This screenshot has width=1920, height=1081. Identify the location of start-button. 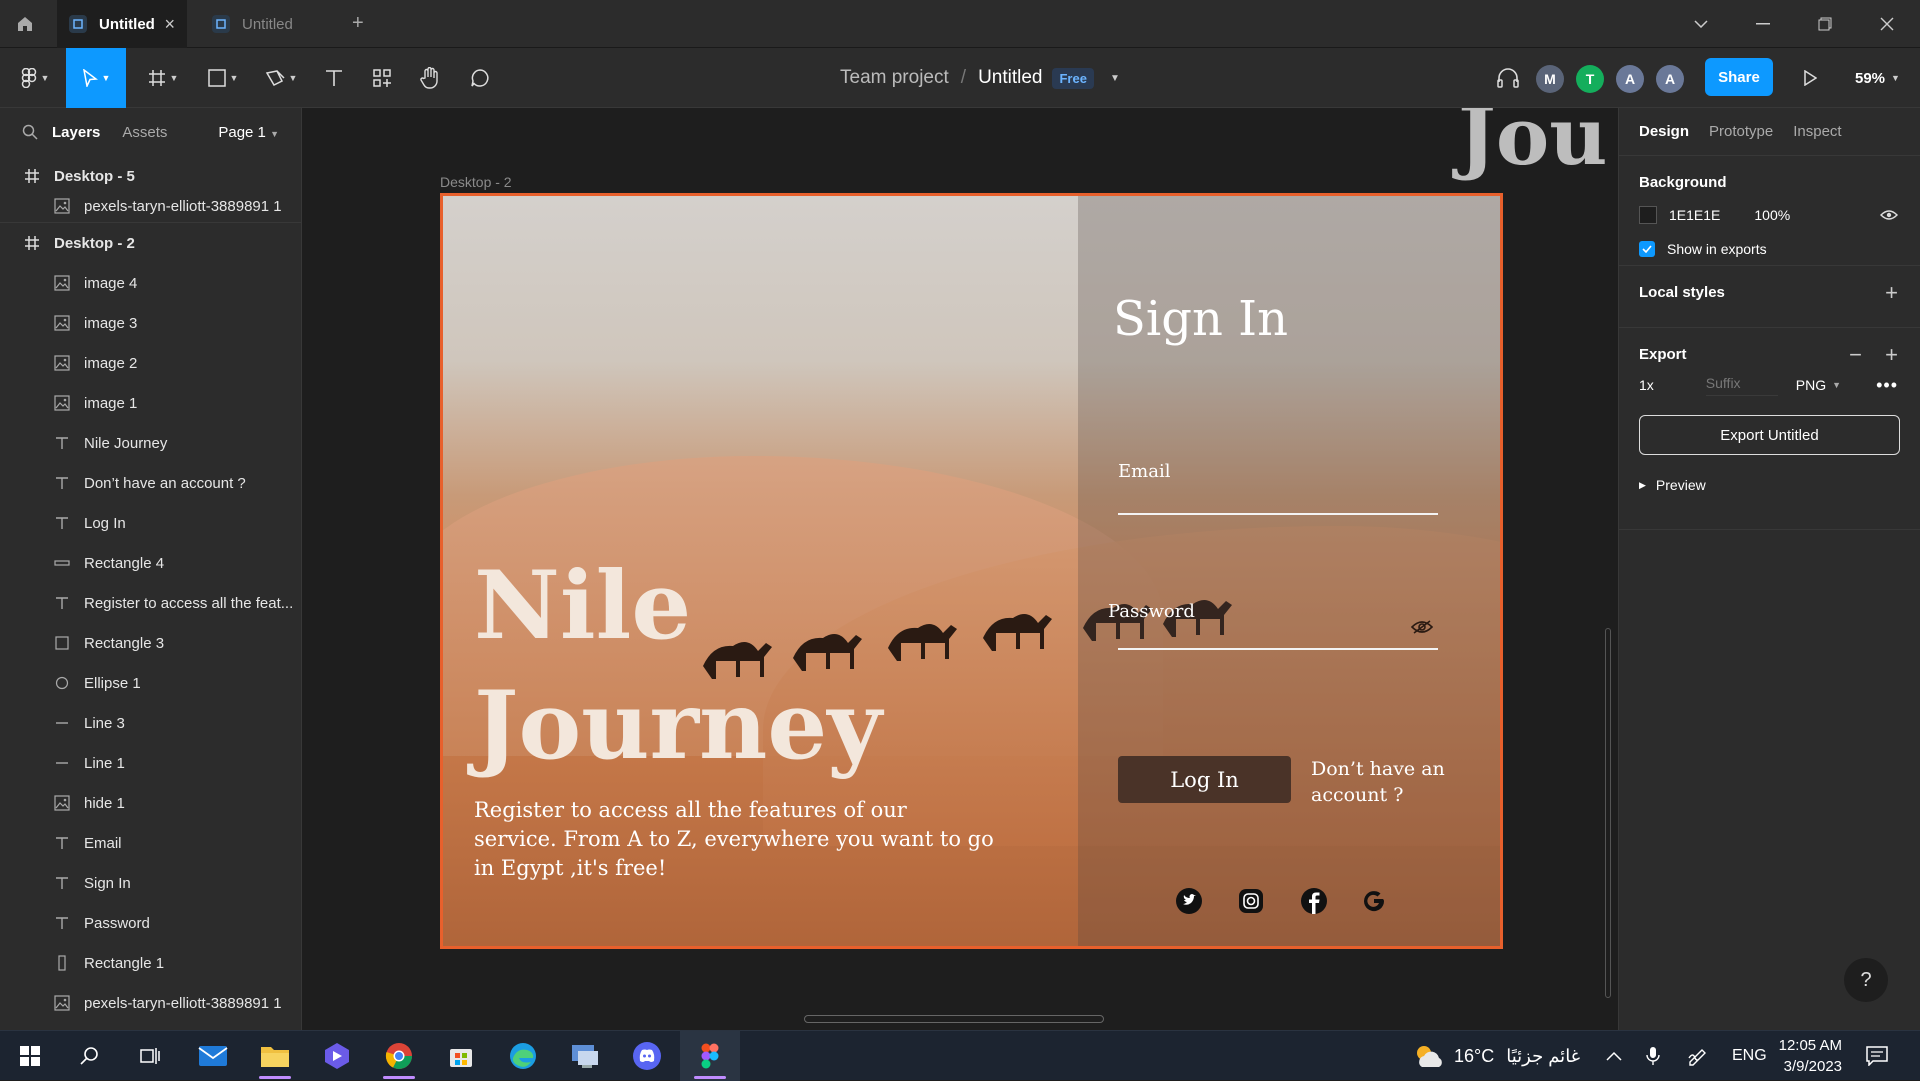
(30, 1056).